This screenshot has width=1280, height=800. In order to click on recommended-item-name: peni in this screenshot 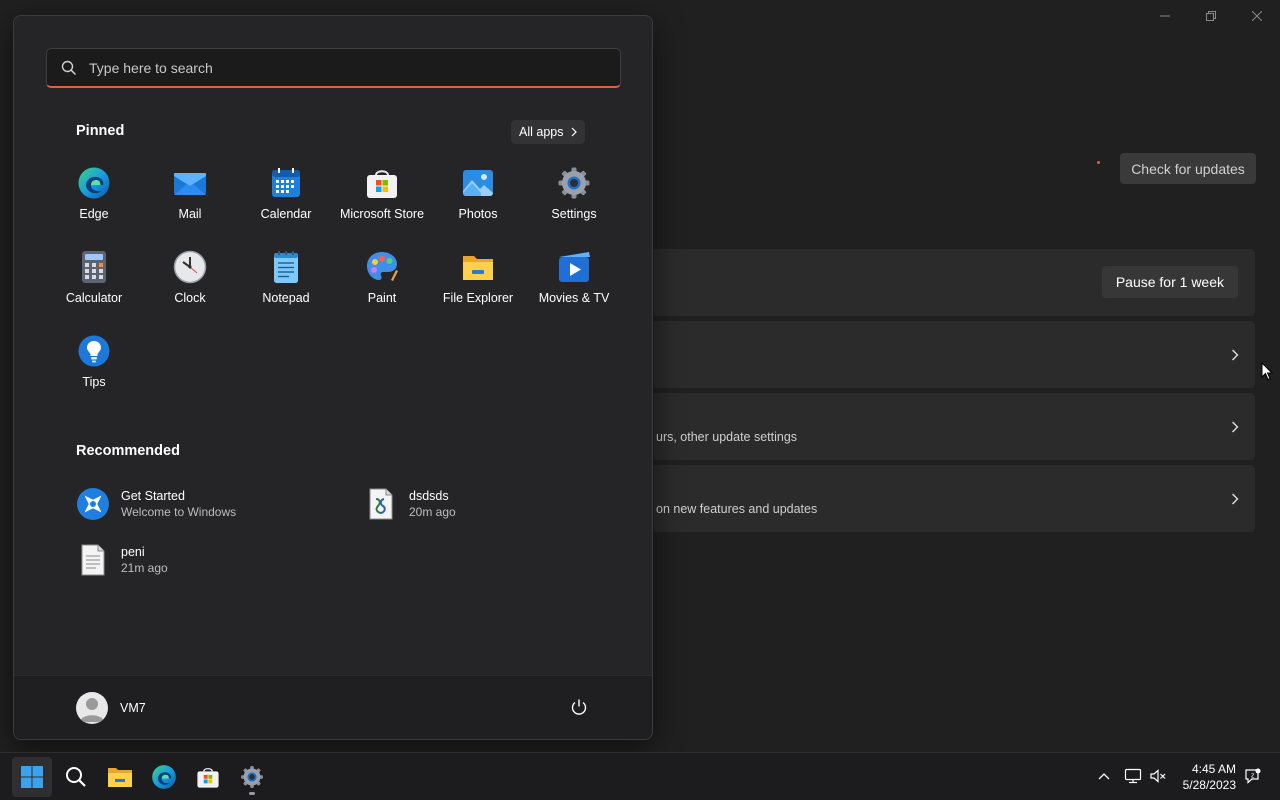, I will do `click(133, 552)`.